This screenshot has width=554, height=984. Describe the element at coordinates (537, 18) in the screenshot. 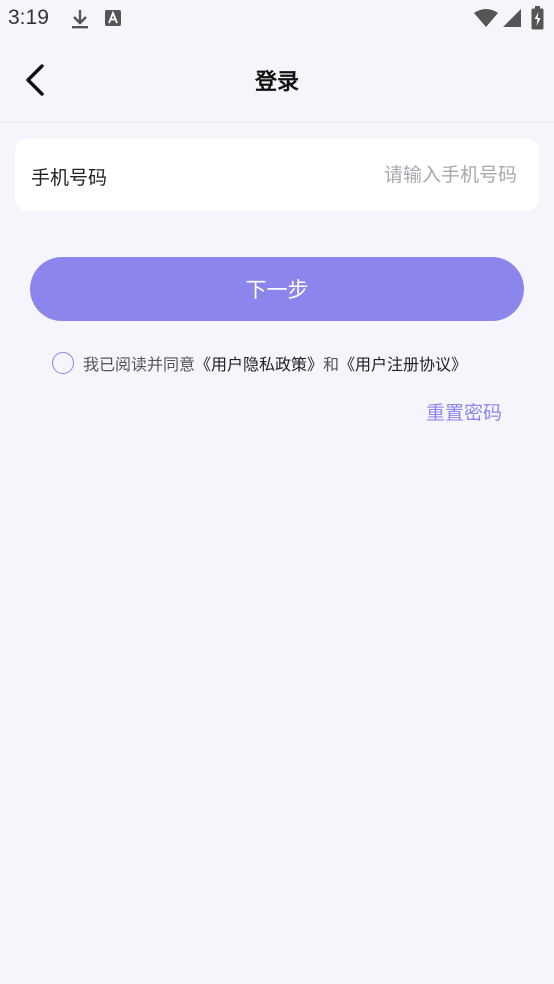

I see `battery-charging-icon` at that location.